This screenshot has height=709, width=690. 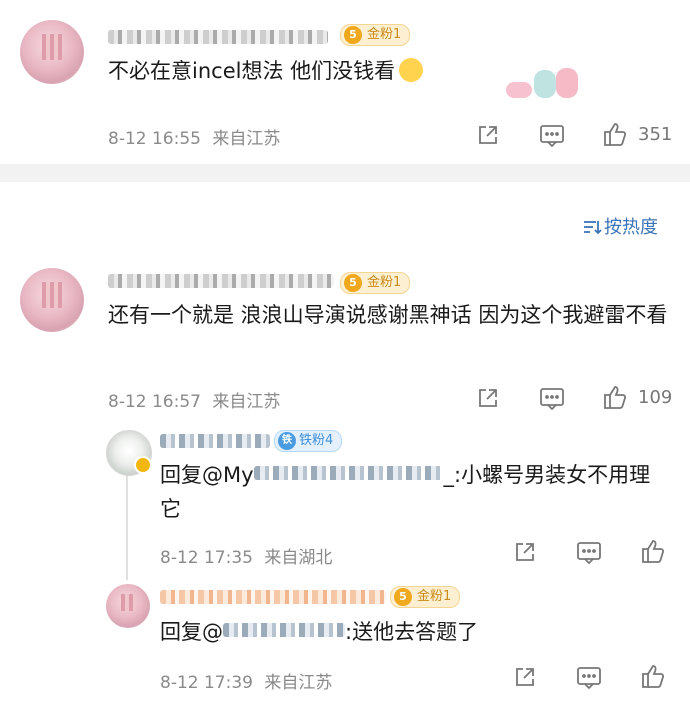 What do you see at coordinates (298, 683) in the screenshot?
I see `reply-location: 来自江苏` at bounding box center [298, 683].